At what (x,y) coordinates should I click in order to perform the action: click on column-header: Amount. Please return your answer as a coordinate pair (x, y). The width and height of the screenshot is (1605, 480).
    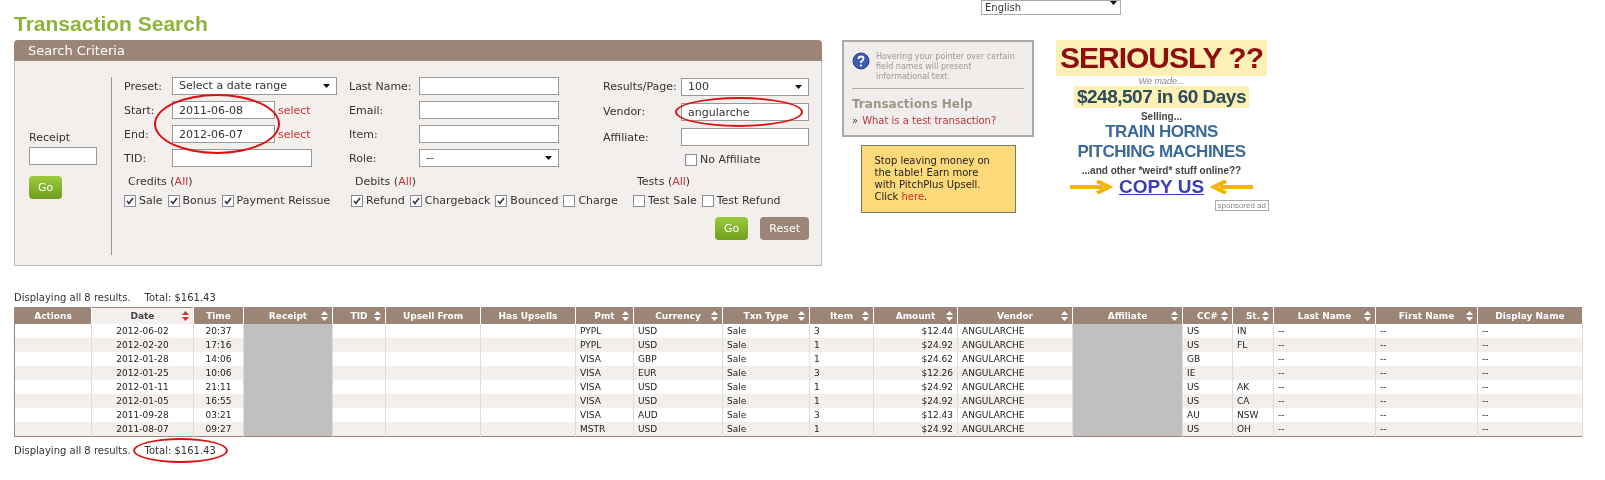
    Looking at the image, I should click on (915, 315).